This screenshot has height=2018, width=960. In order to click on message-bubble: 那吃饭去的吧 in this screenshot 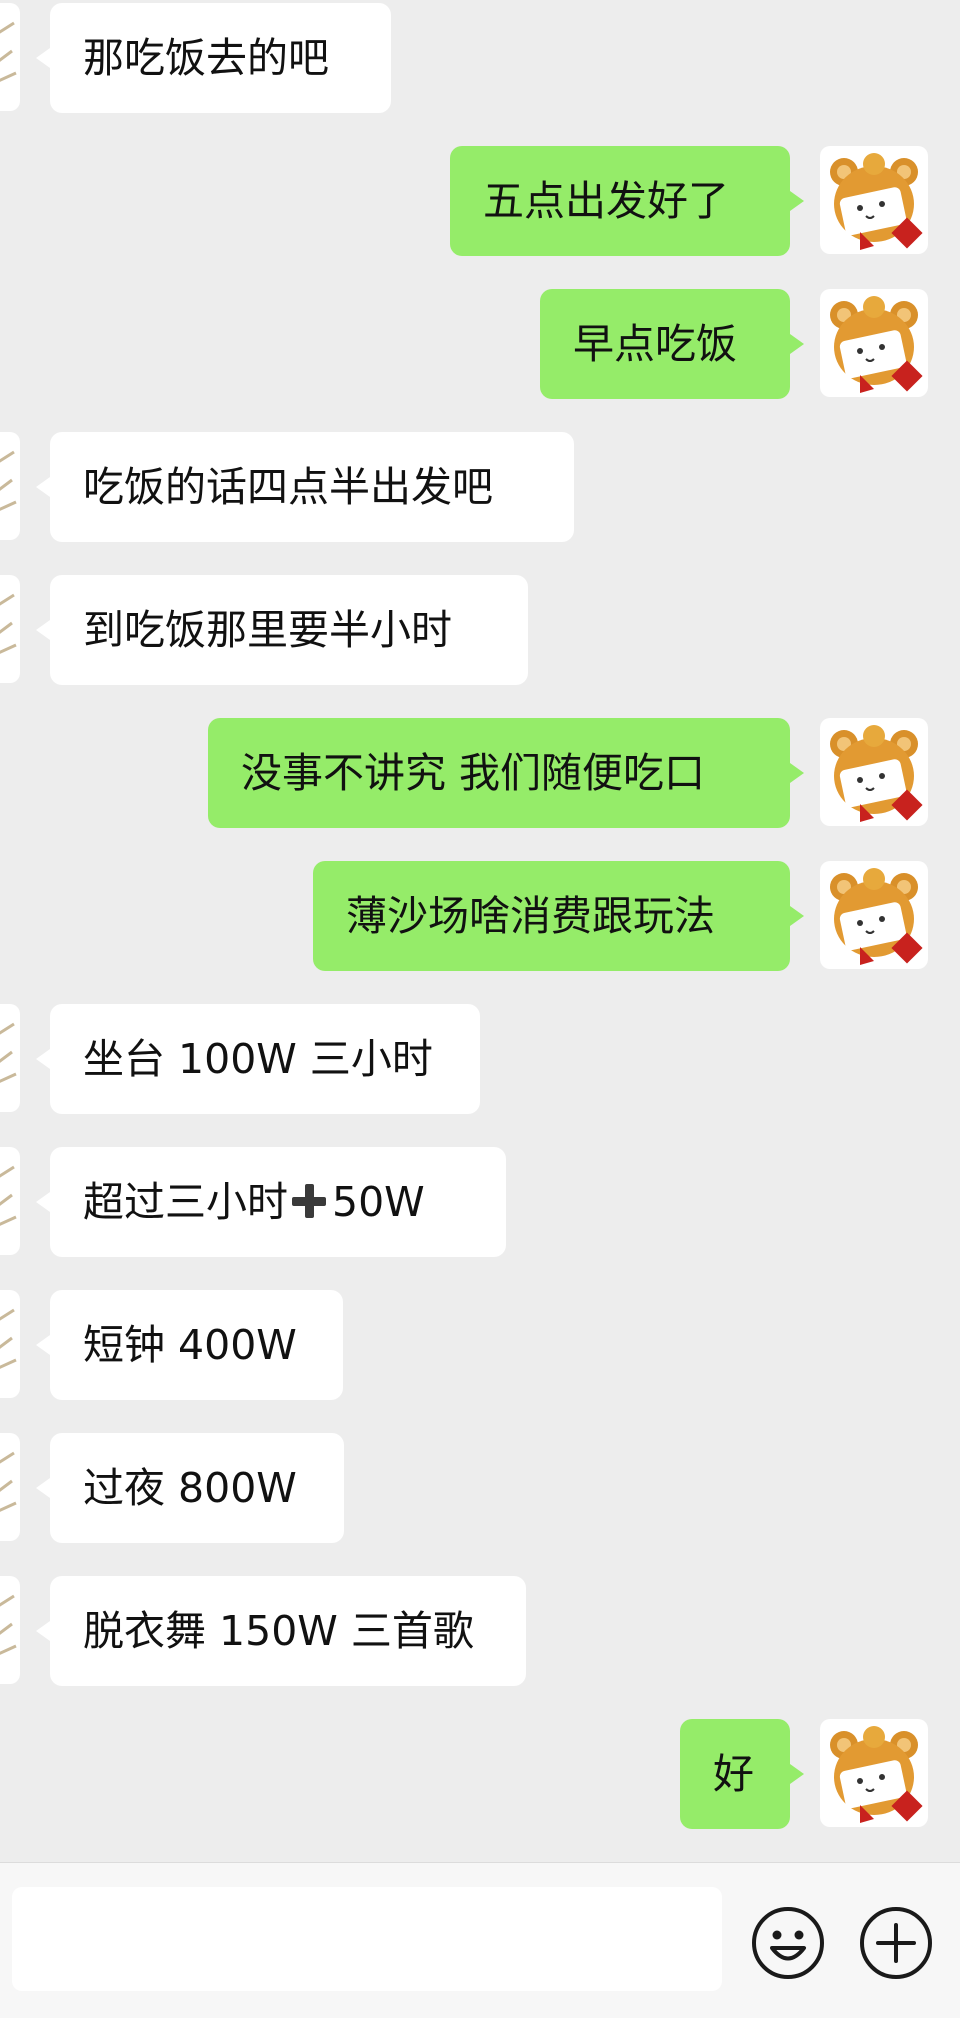, I will do `click(213, 58)`.